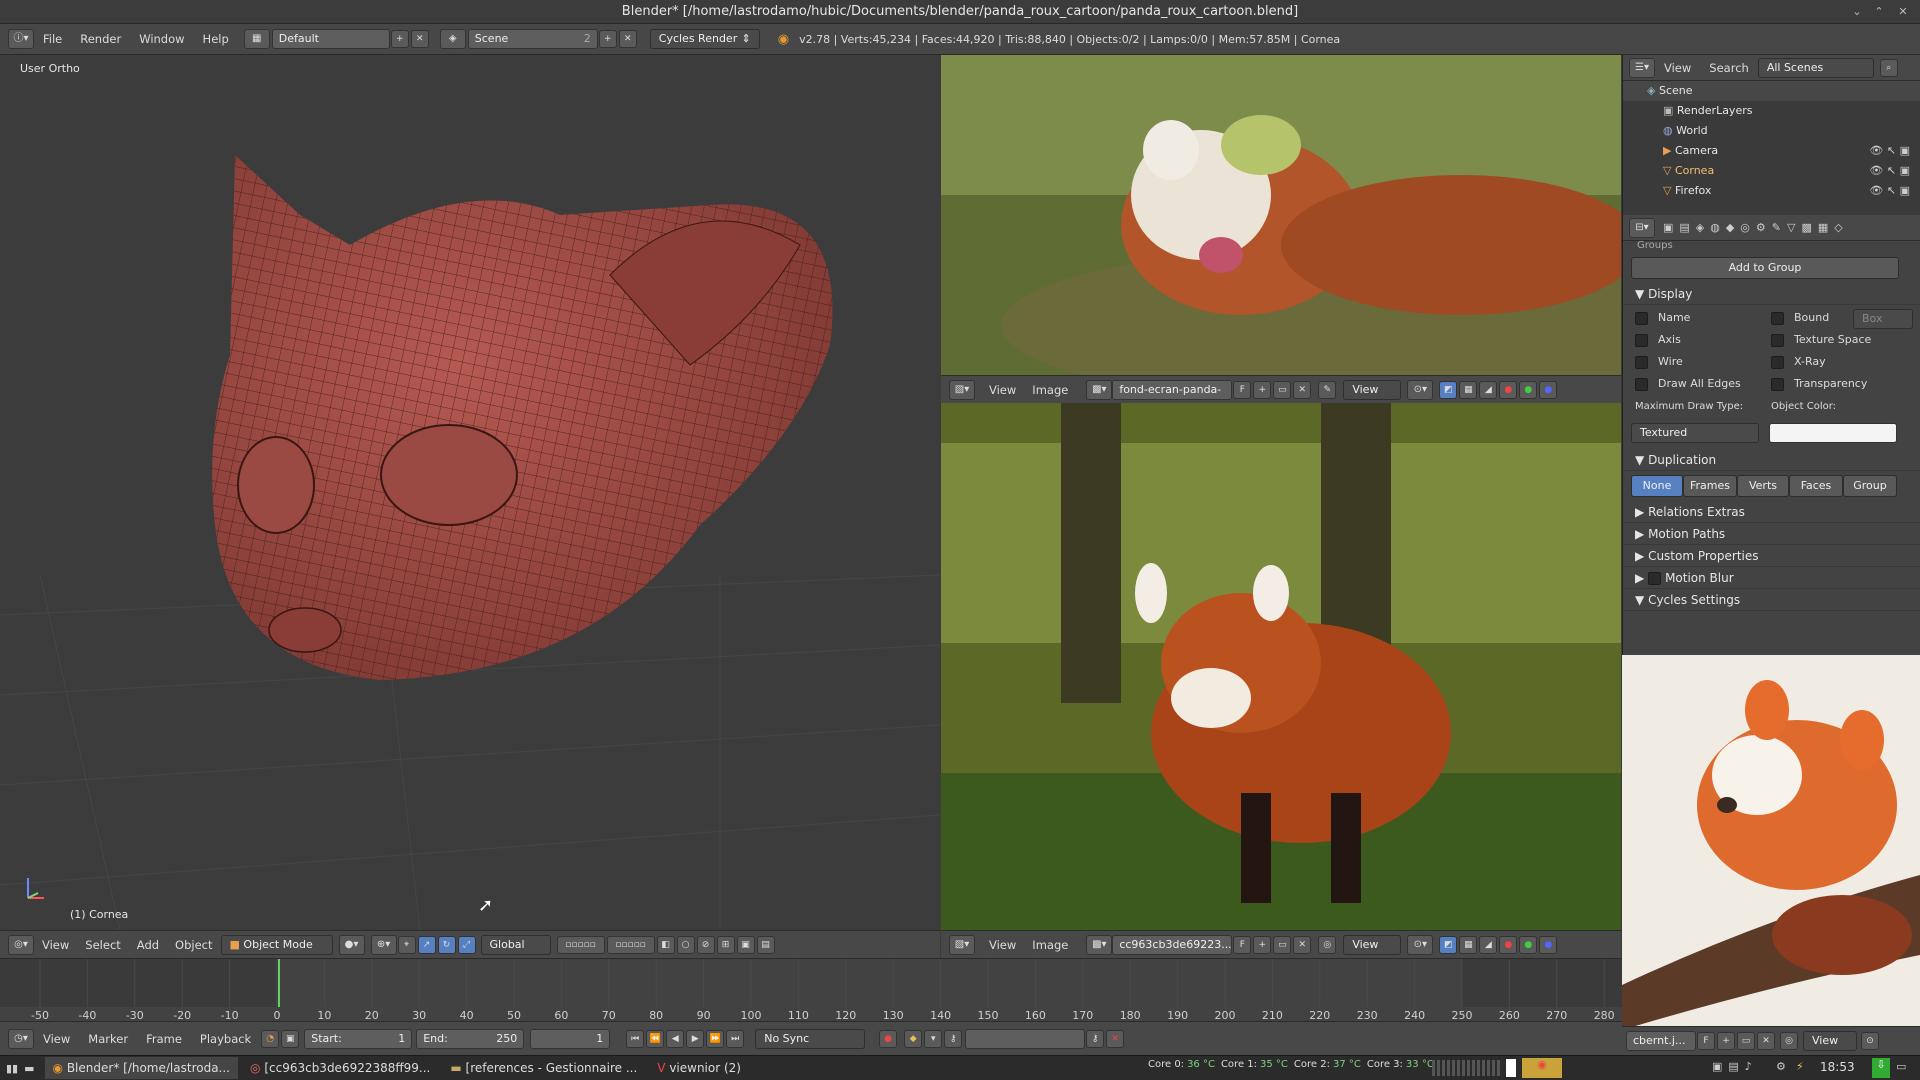  I want to click on name-toggle: Name, so click(1662, 318).